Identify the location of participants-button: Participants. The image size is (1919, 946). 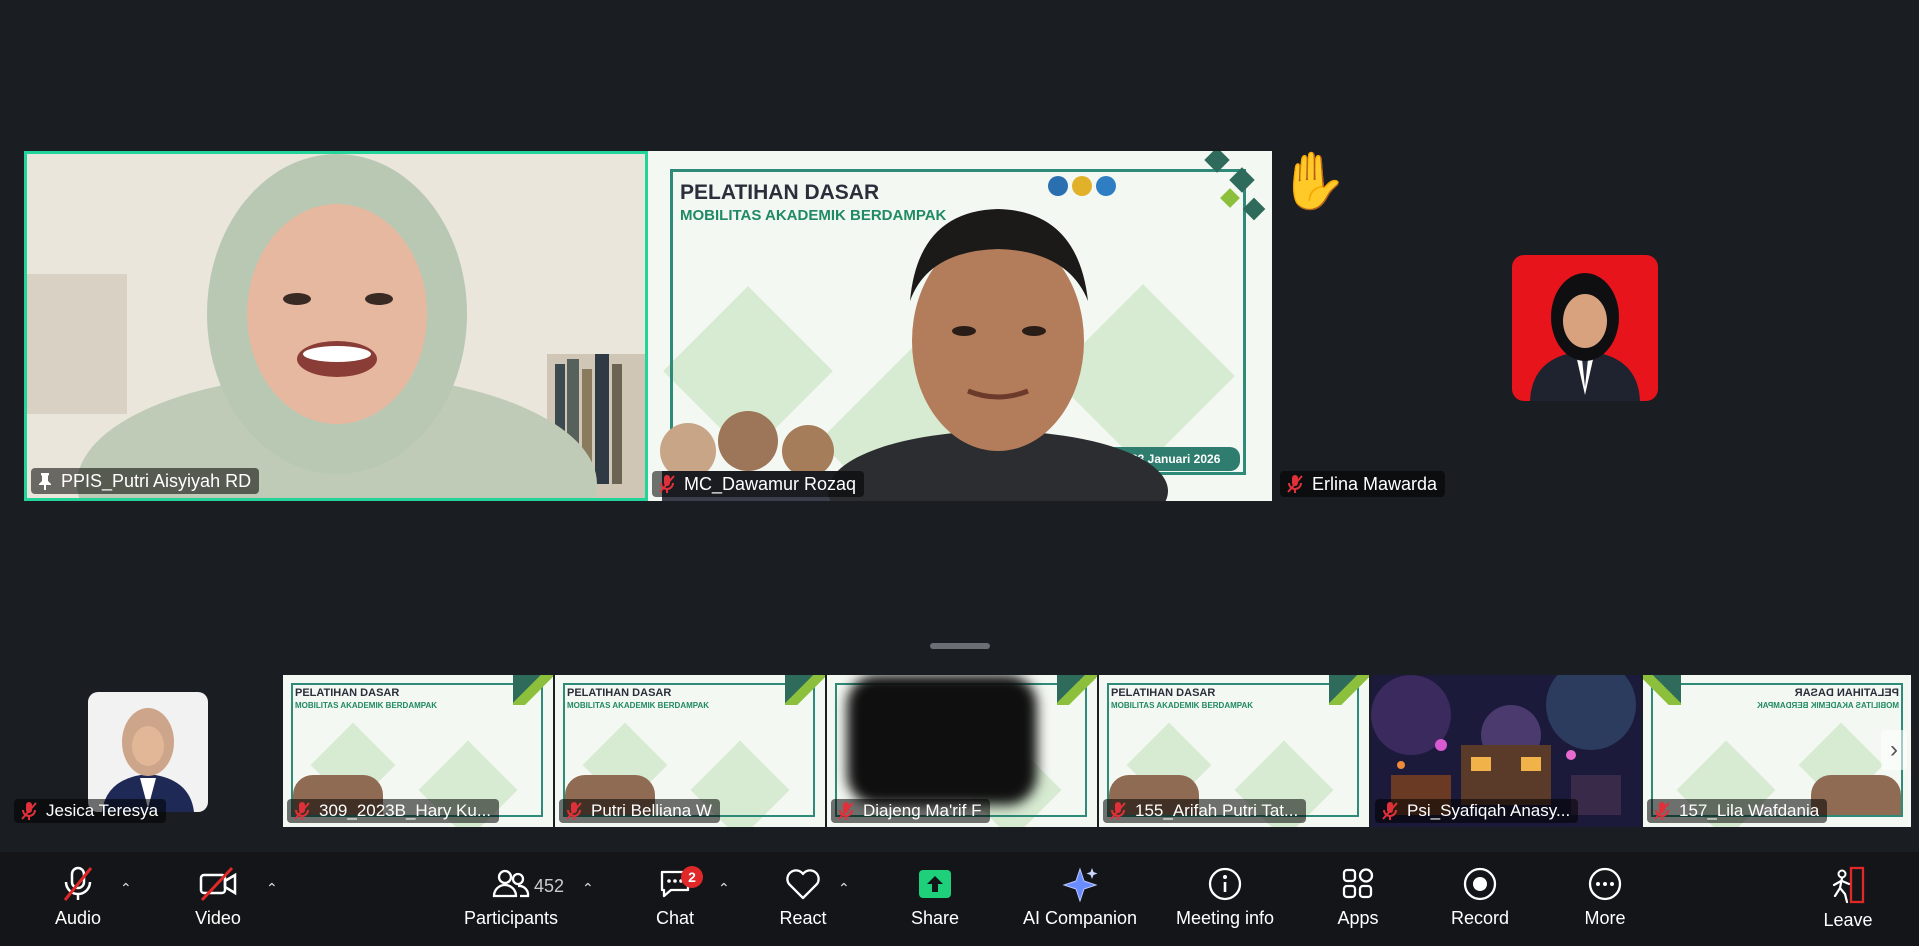
(511, 899).